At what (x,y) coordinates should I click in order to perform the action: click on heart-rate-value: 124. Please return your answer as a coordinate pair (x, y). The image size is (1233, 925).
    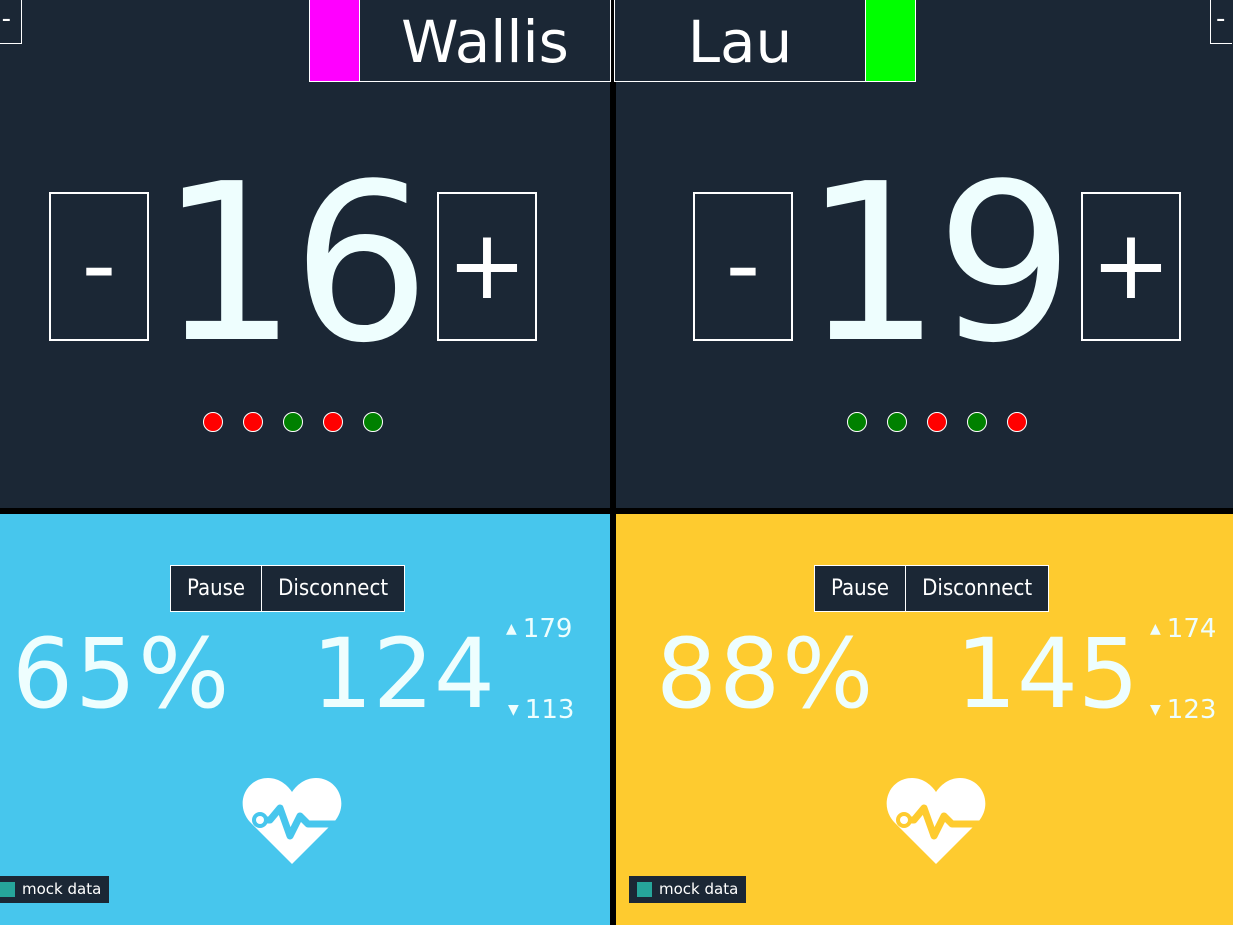
    Looking at the image, I should click on (403, 674).